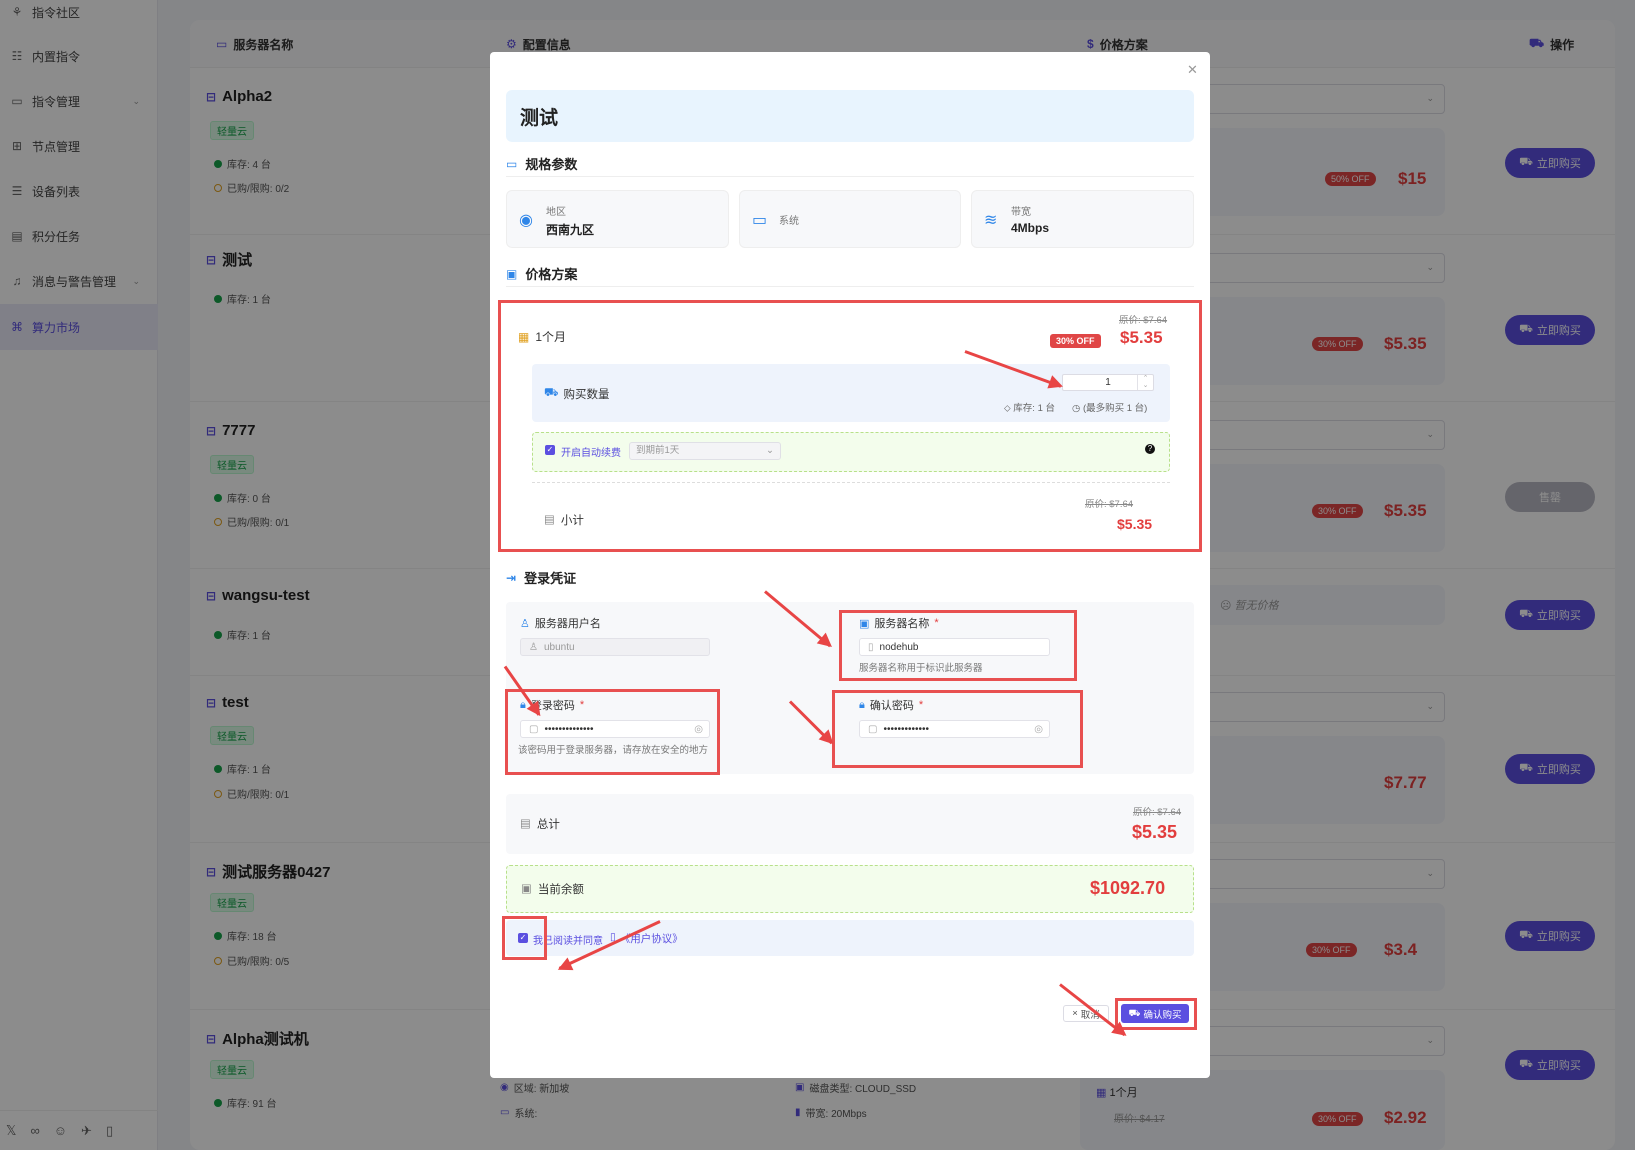 This screenshot has height=1150, width=1635. Describe the element at coordinates (991, 220) in the screenshot. I see `wifi-icon: ≋` at that location.